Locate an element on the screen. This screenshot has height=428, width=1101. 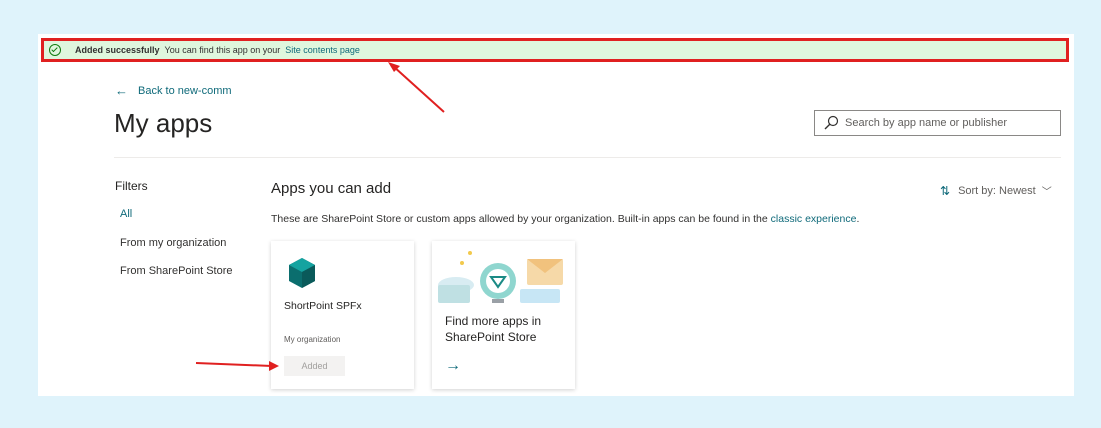
annotation-arrowhead-added is located at coordinates (274, 366).